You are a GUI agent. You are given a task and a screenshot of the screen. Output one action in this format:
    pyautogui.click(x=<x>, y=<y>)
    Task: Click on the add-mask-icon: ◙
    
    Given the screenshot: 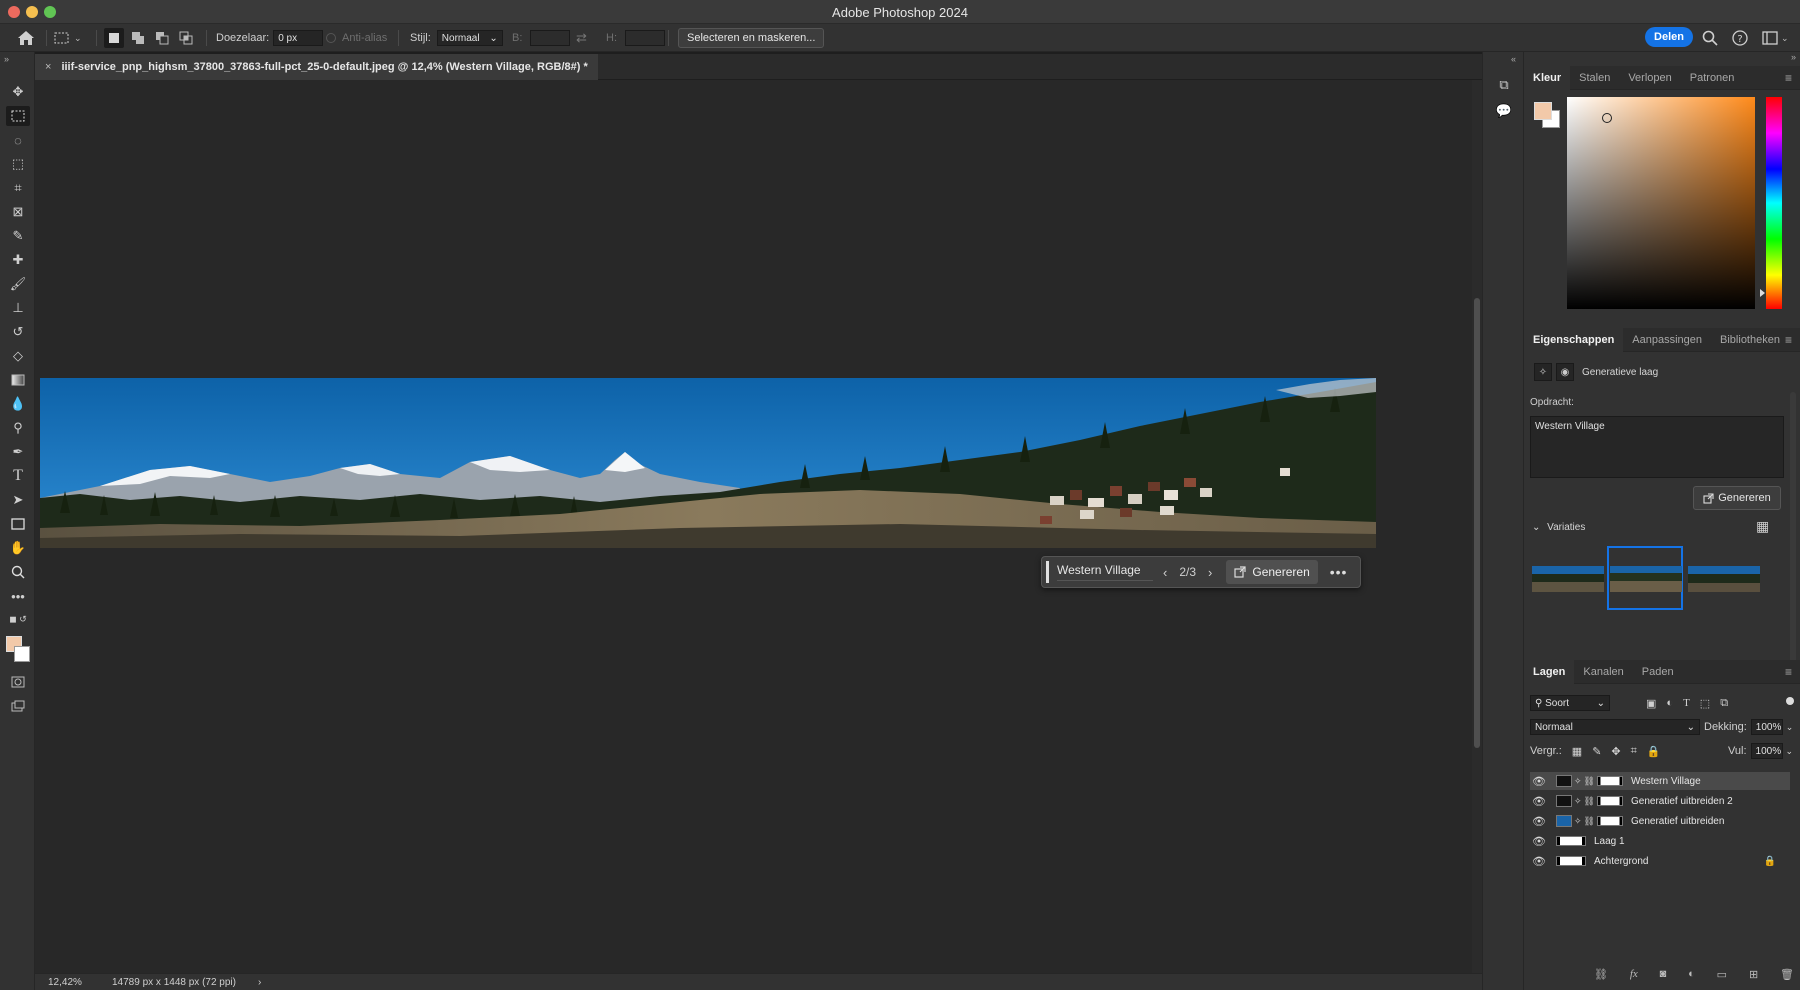 What is the action you would take?
    pyautogui.click(x=1663, y=976)
    